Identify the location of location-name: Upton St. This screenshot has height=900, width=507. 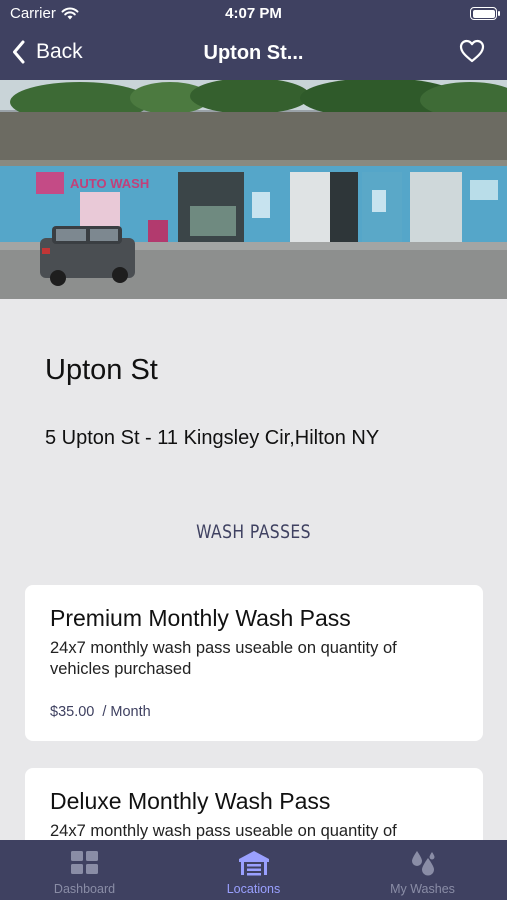
(101, 370).